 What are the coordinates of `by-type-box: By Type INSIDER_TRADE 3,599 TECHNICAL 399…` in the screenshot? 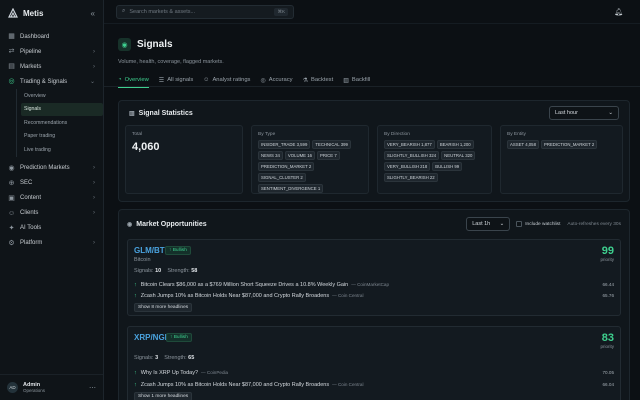 It's located at (310, 159).